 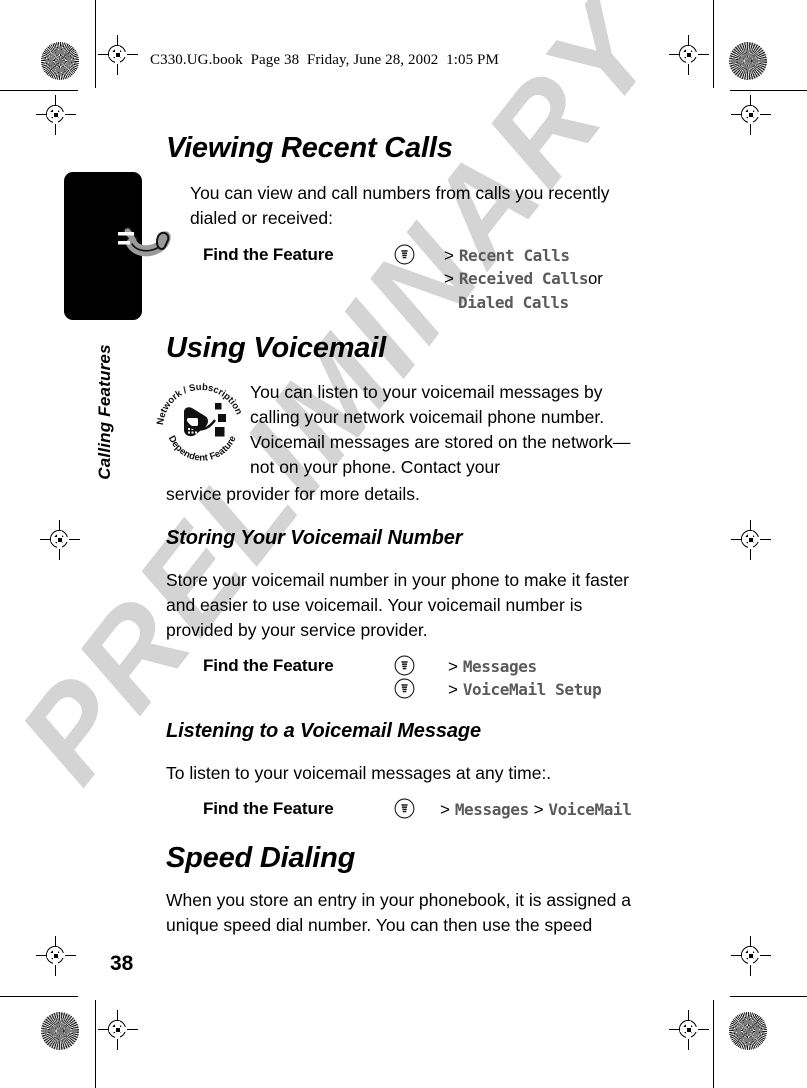 What do you see at coordinates (201, 424) in the screenshot?
I see `network-dependent-phone-icon: Network / Subscription Dependent Feature` at bounding box center [201, 424].